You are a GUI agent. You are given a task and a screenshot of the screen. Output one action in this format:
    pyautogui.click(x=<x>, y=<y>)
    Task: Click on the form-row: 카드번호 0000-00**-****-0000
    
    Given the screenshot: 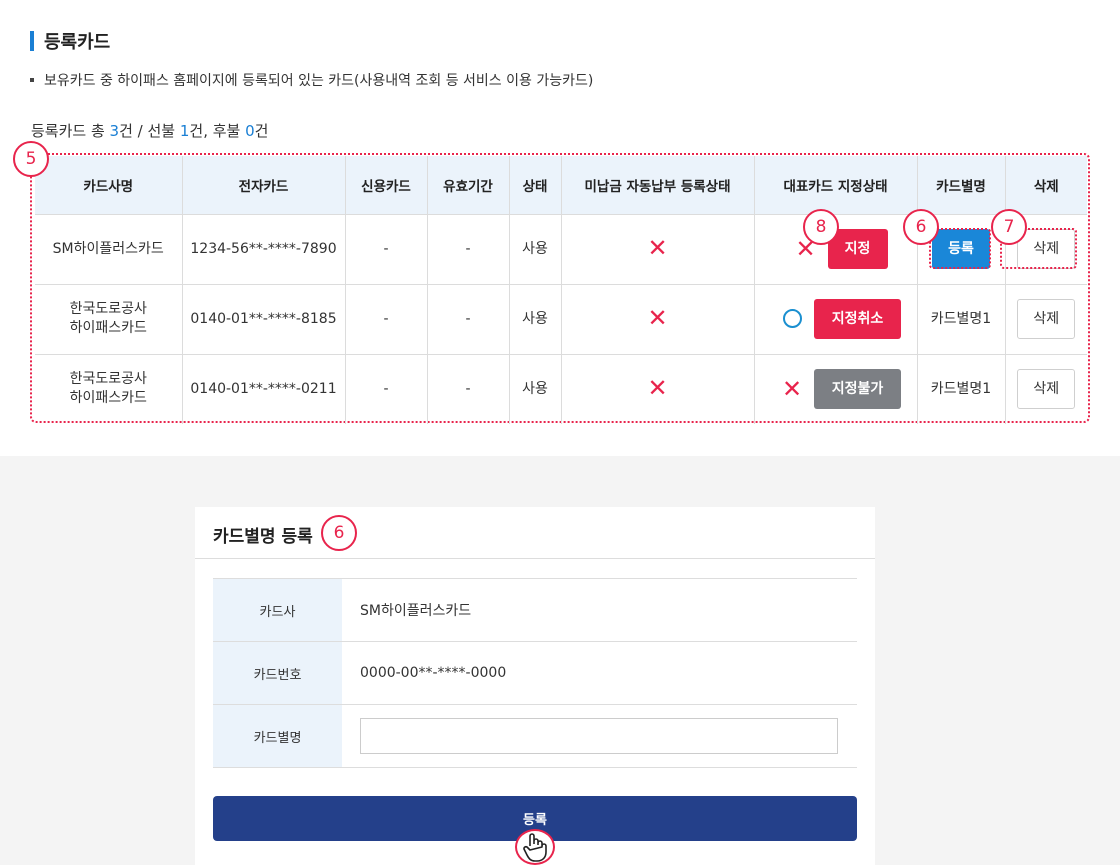 What is the action you would take?
    pyautogui.click(x=535, y=673)
    